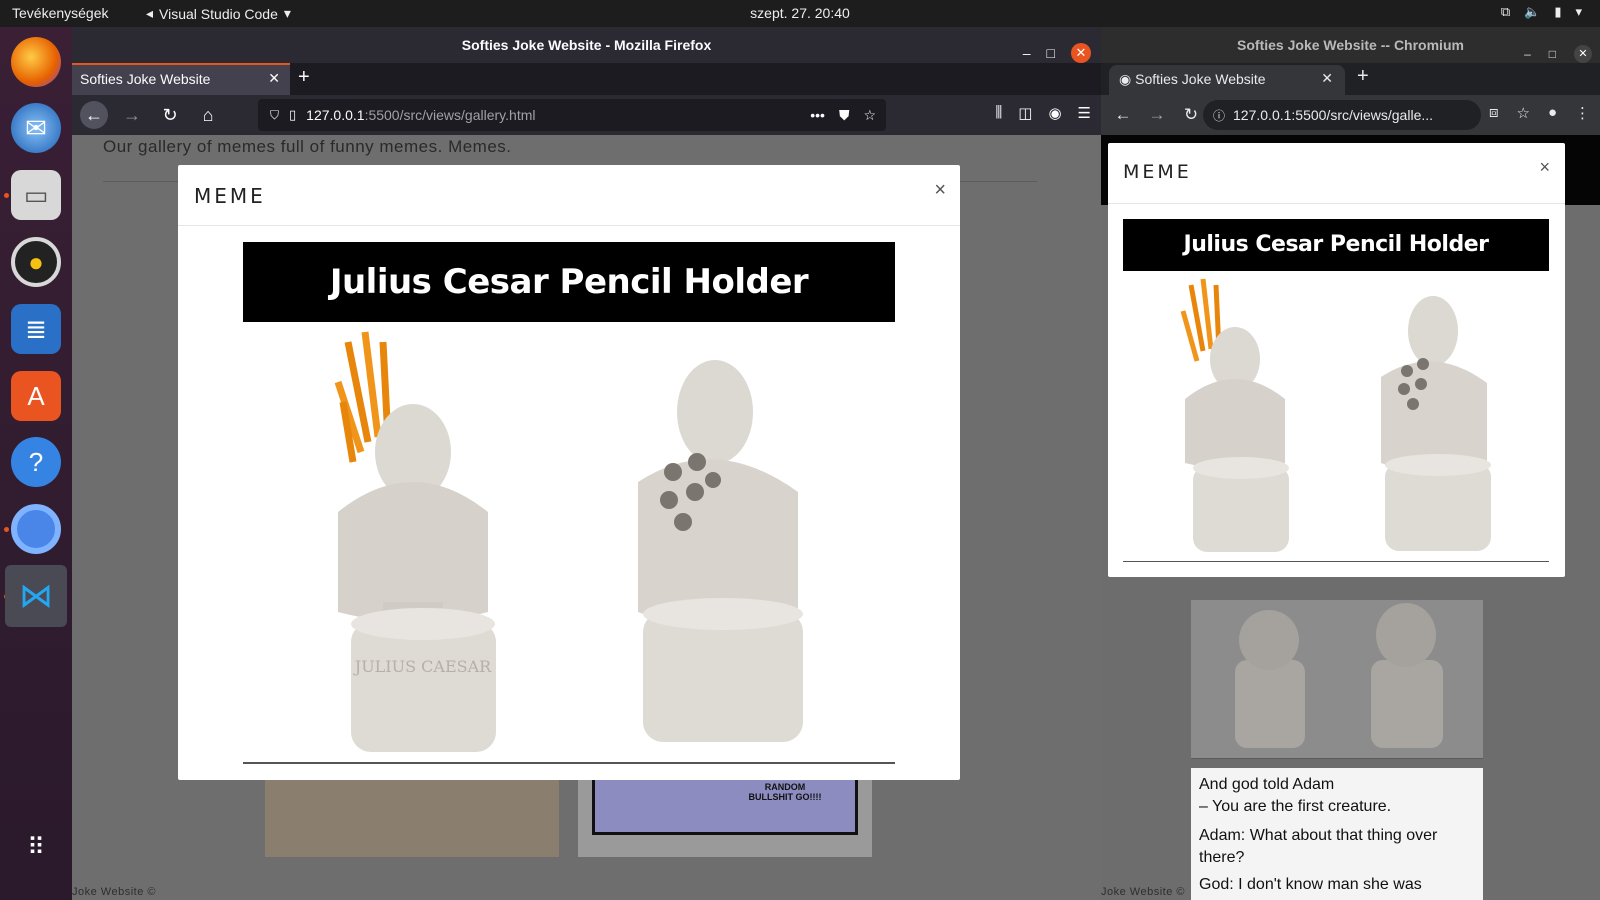 The image size is (1600, 900). What do you see at coordinates (36, 596) in the screenshot?
I see `vscode-icon: ⋈` at bounding box center [36, 596].